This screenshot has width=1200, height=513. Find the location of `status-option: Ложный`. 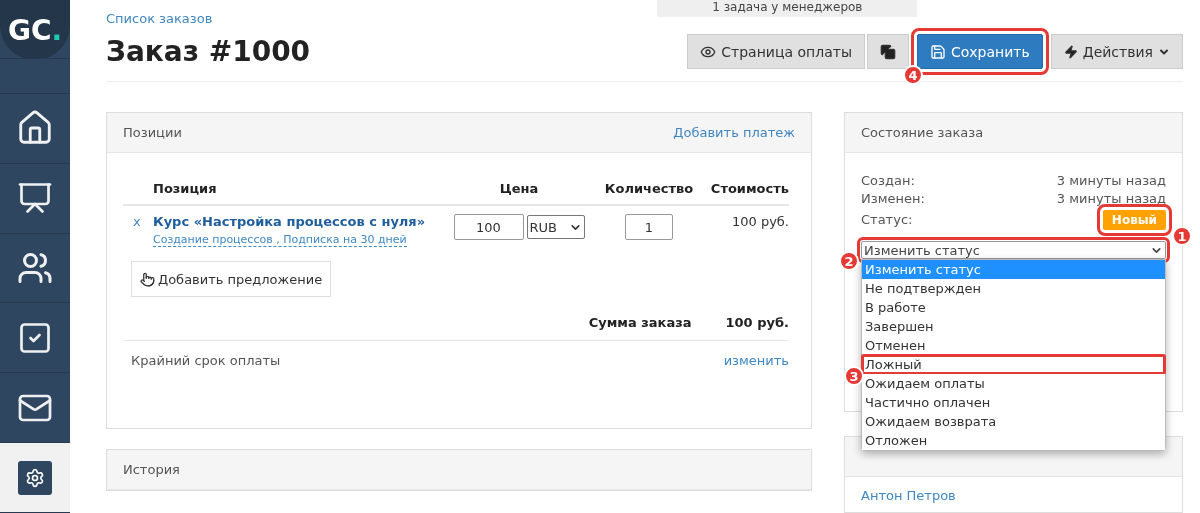

status-option: Ложный is located at coordinates (1013, 364).